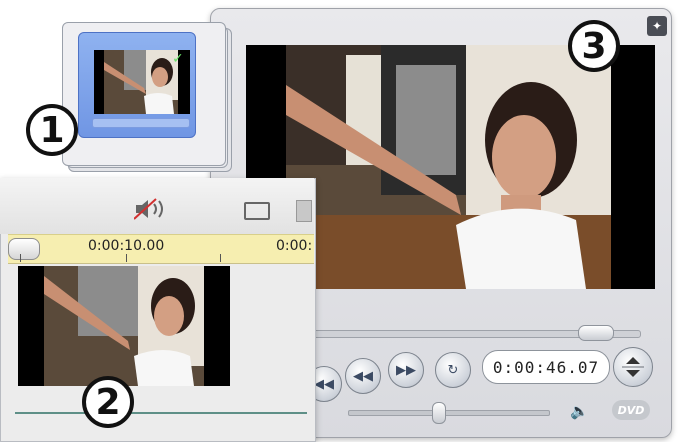  What do you see at coordinates (657, 26) in the screenshot?
I see `pin-icon: ✦` at bounding box center [657, 26].